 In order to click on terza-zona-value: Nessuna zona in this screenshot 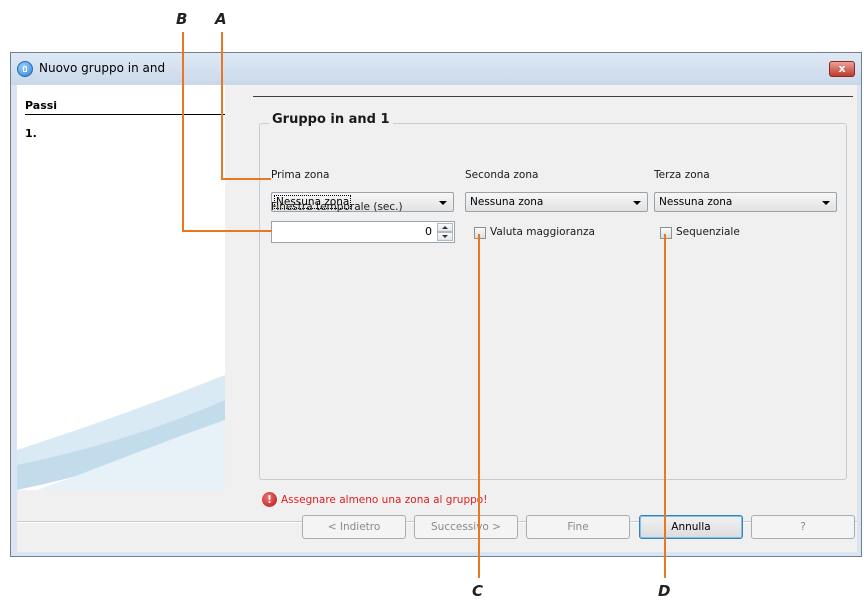, I will do `click(696, 202)`.